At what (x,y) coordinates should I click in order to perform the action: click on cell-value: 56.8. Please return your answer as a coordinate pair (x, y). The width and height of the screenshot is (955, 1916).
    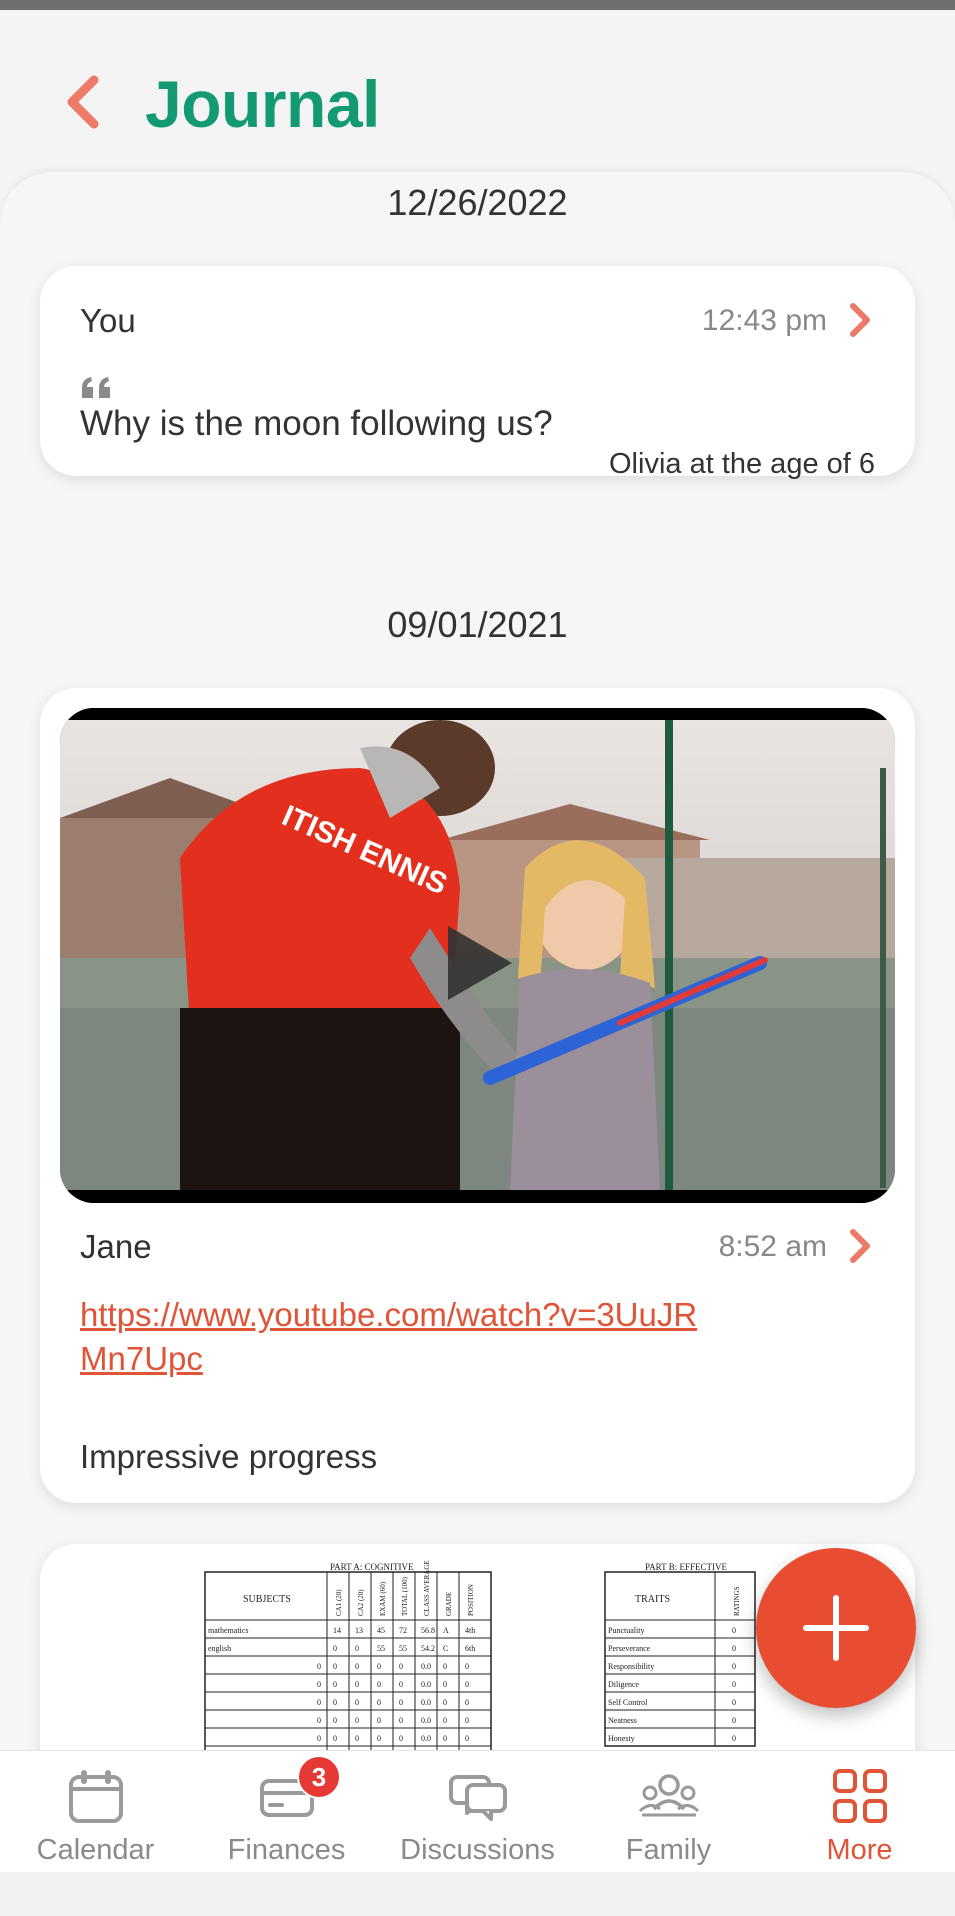
    Looking at the image, I should click on (428, 1630).